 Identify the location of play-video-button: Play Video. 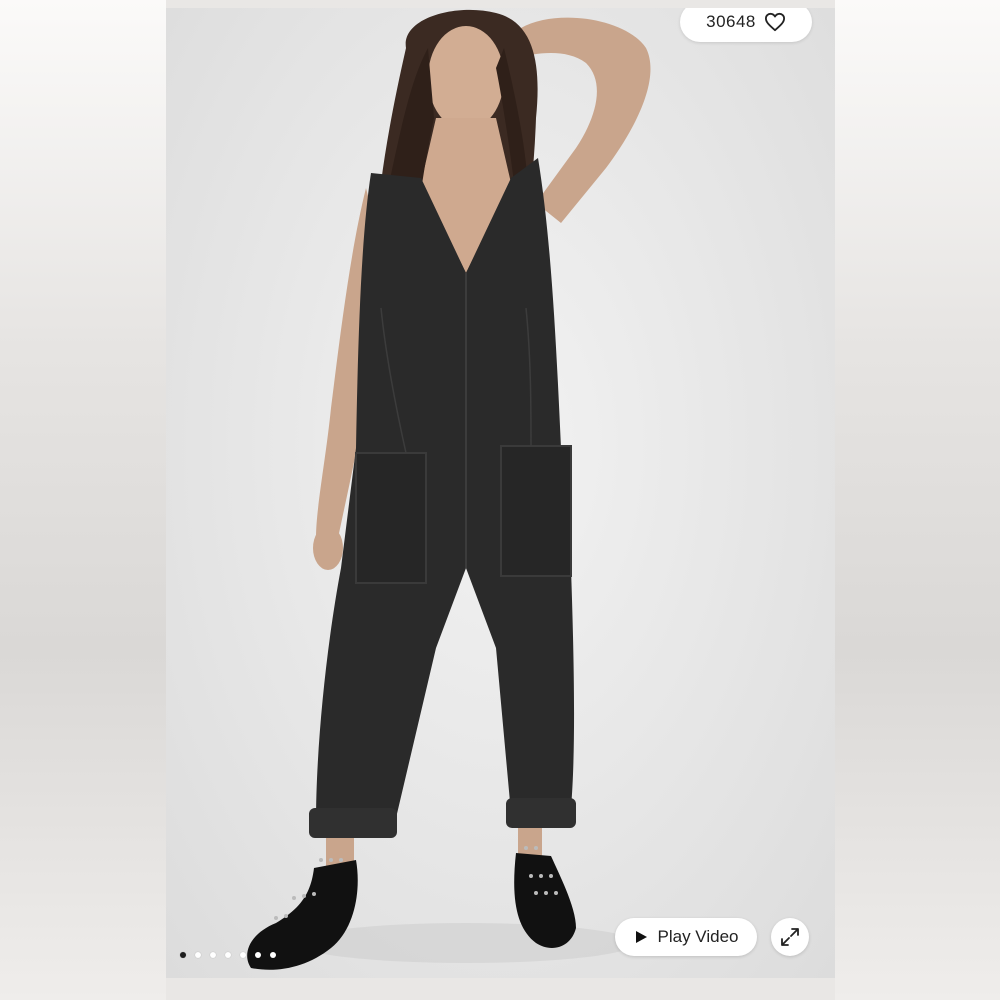
(686, 937).